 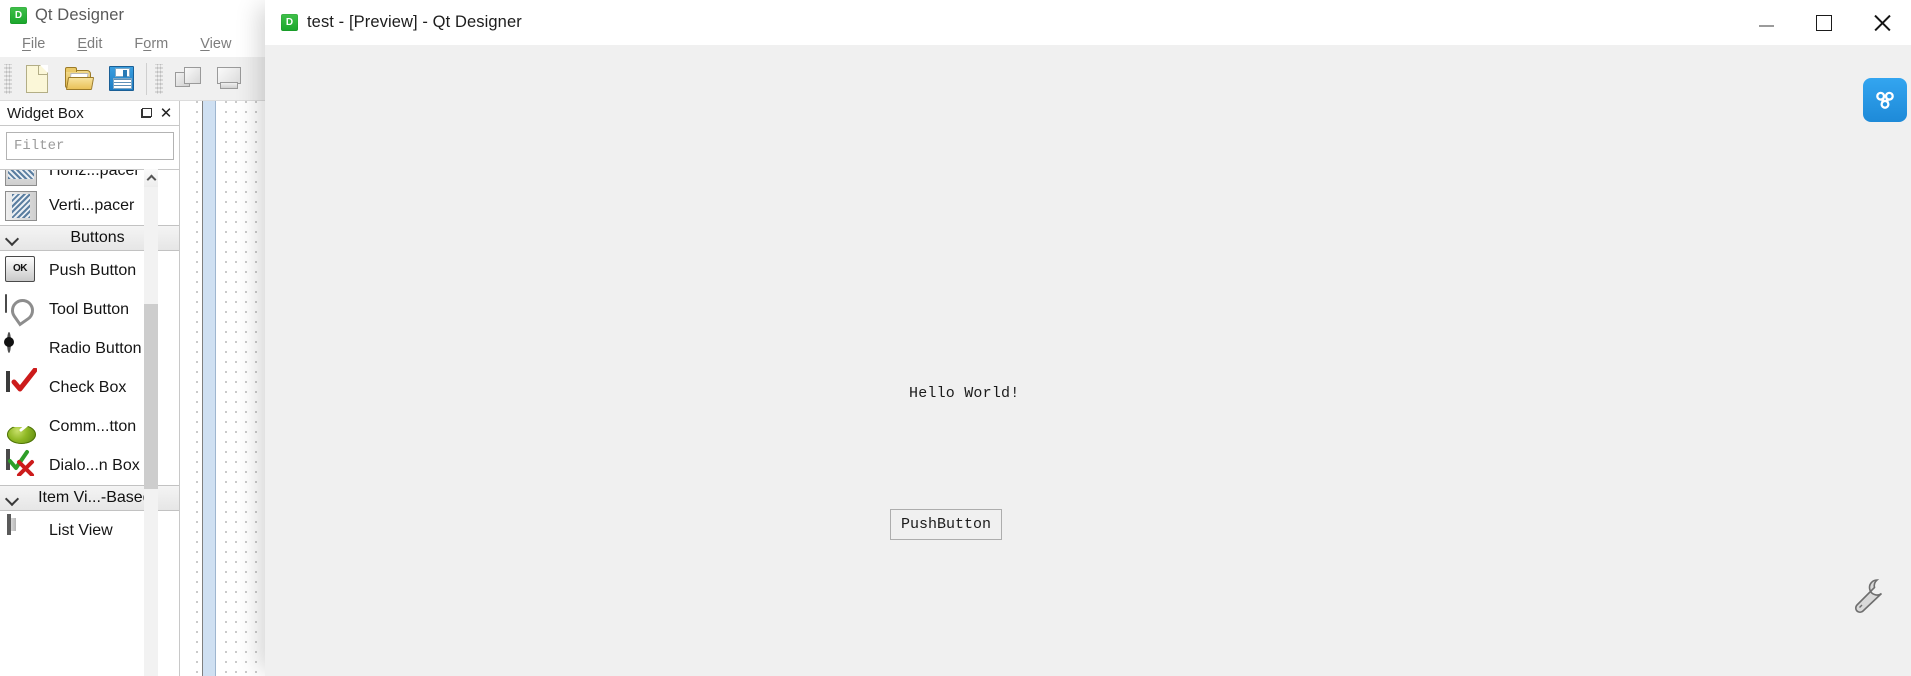 I want to click on close-icon: ✕, so click(x=166, y=113).